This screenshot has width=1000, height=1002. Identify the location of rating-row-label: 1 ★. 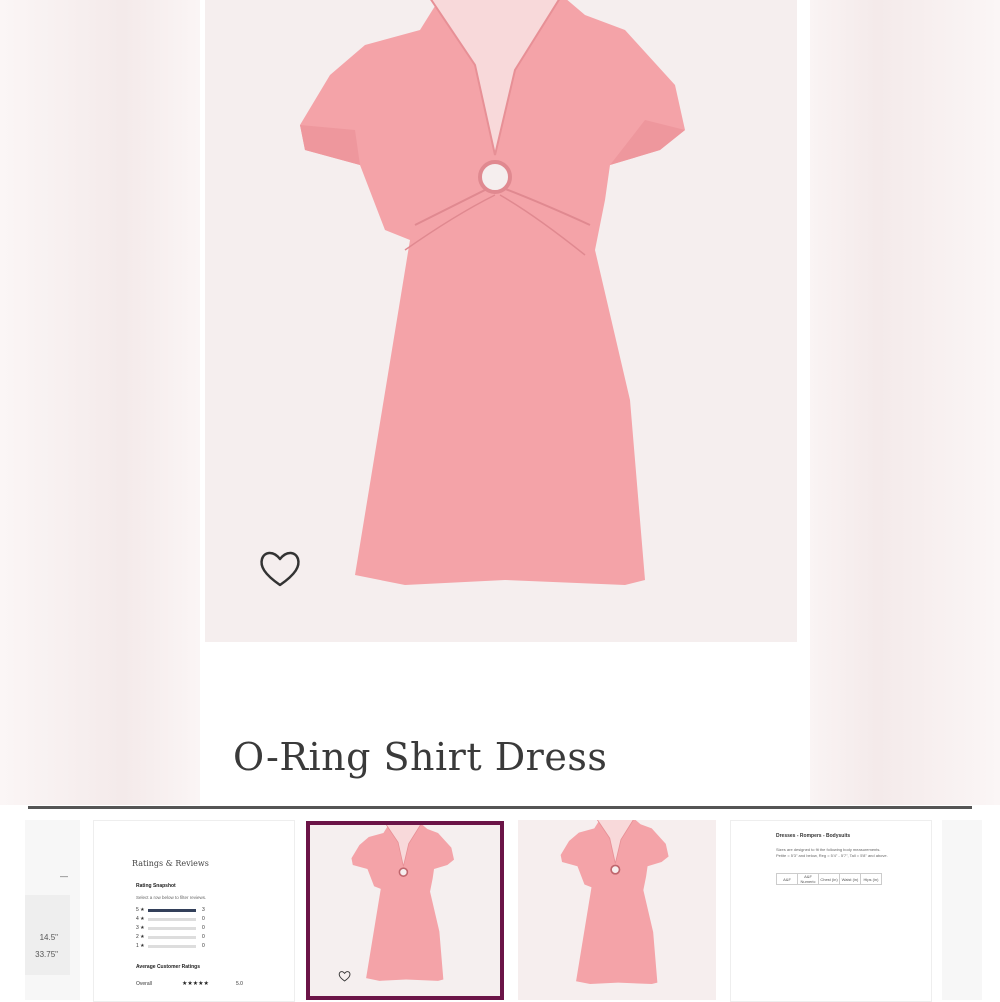
(140, 946).